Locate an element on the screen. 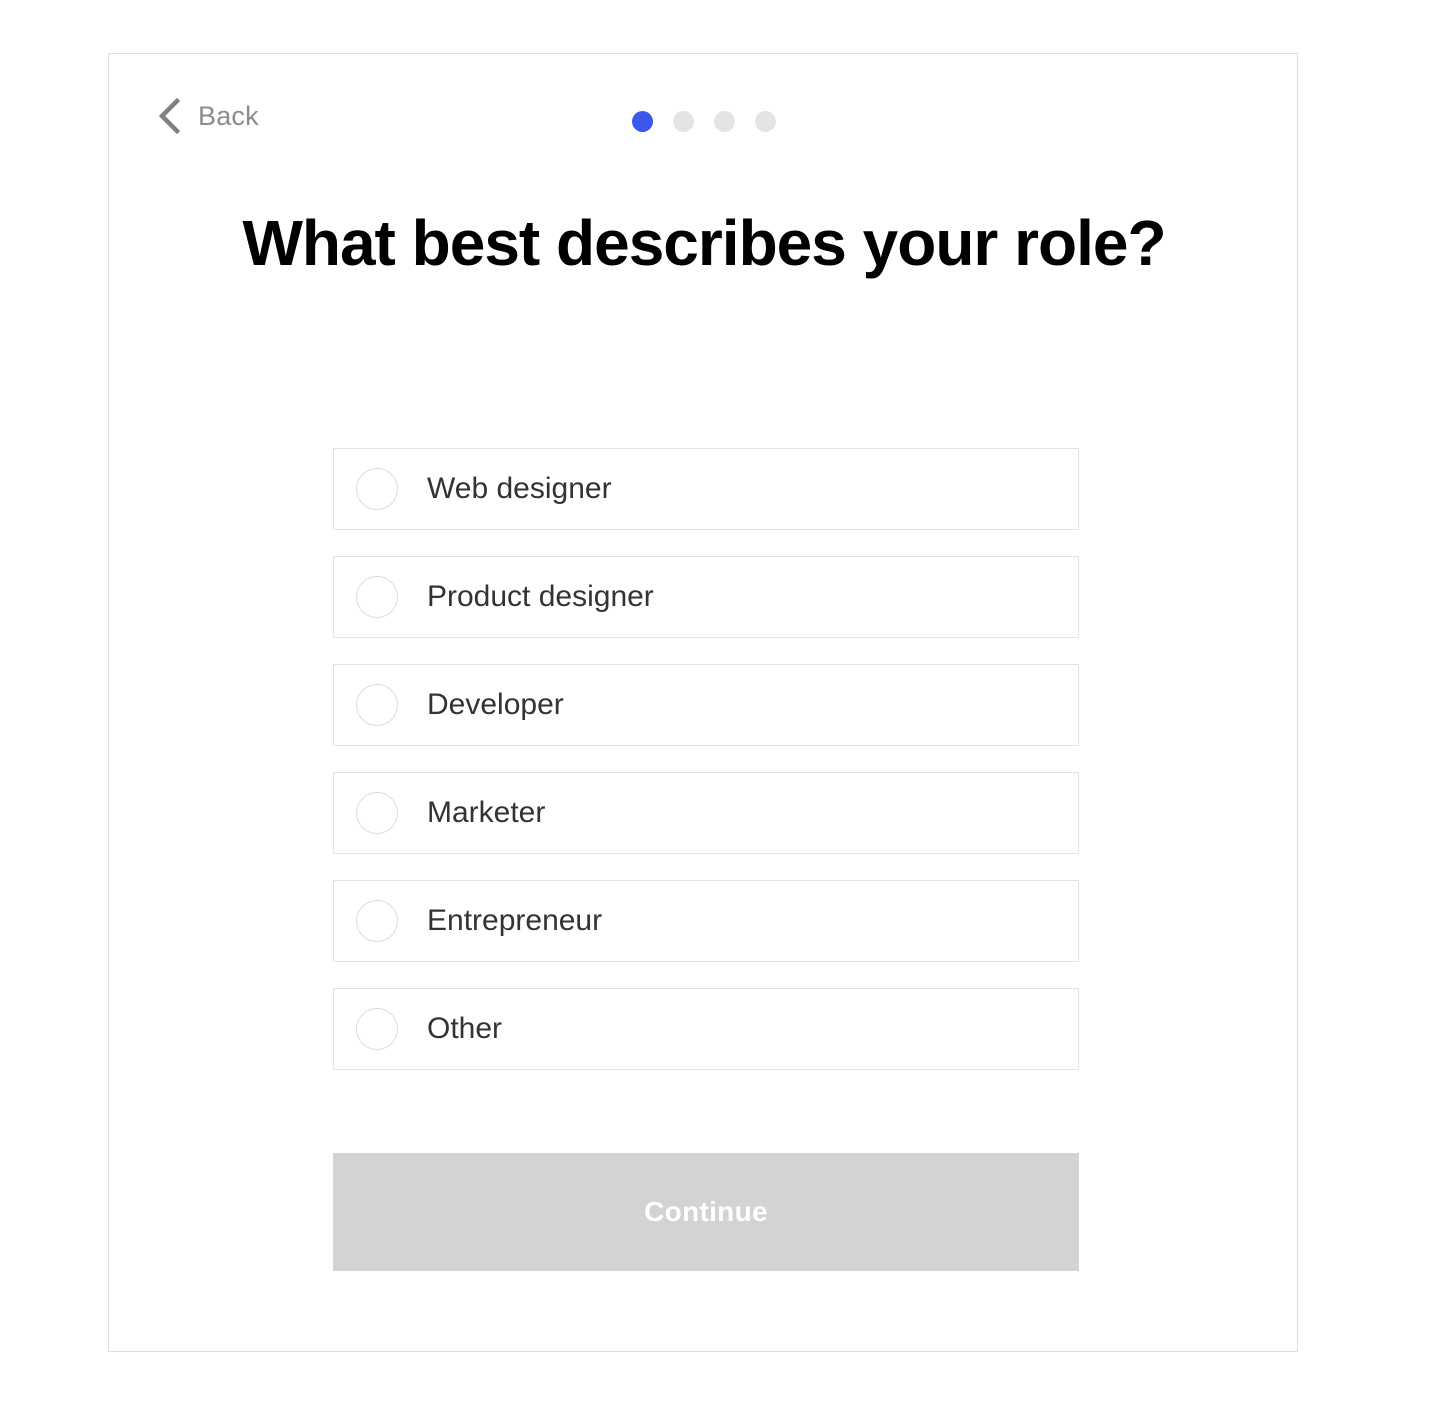 The height and width of the screenshot is (1422, 1442). back-button: Back is located at coordinates (208, 116).